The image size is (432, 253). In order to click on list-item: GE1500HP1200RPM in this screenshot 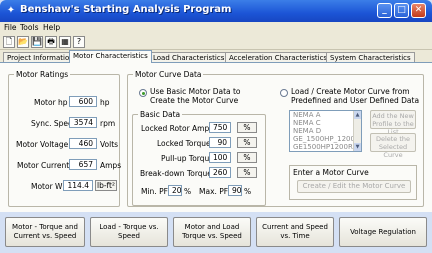, I will do `click(327, 147)`.